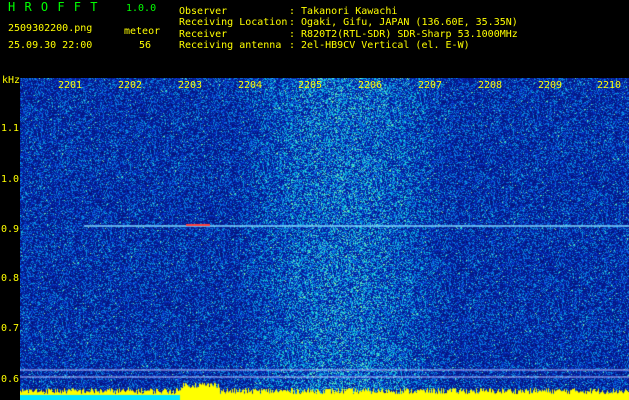 The image size is (629, 400). I want to click on y-tick-label: 0.6, so click(10, 379).